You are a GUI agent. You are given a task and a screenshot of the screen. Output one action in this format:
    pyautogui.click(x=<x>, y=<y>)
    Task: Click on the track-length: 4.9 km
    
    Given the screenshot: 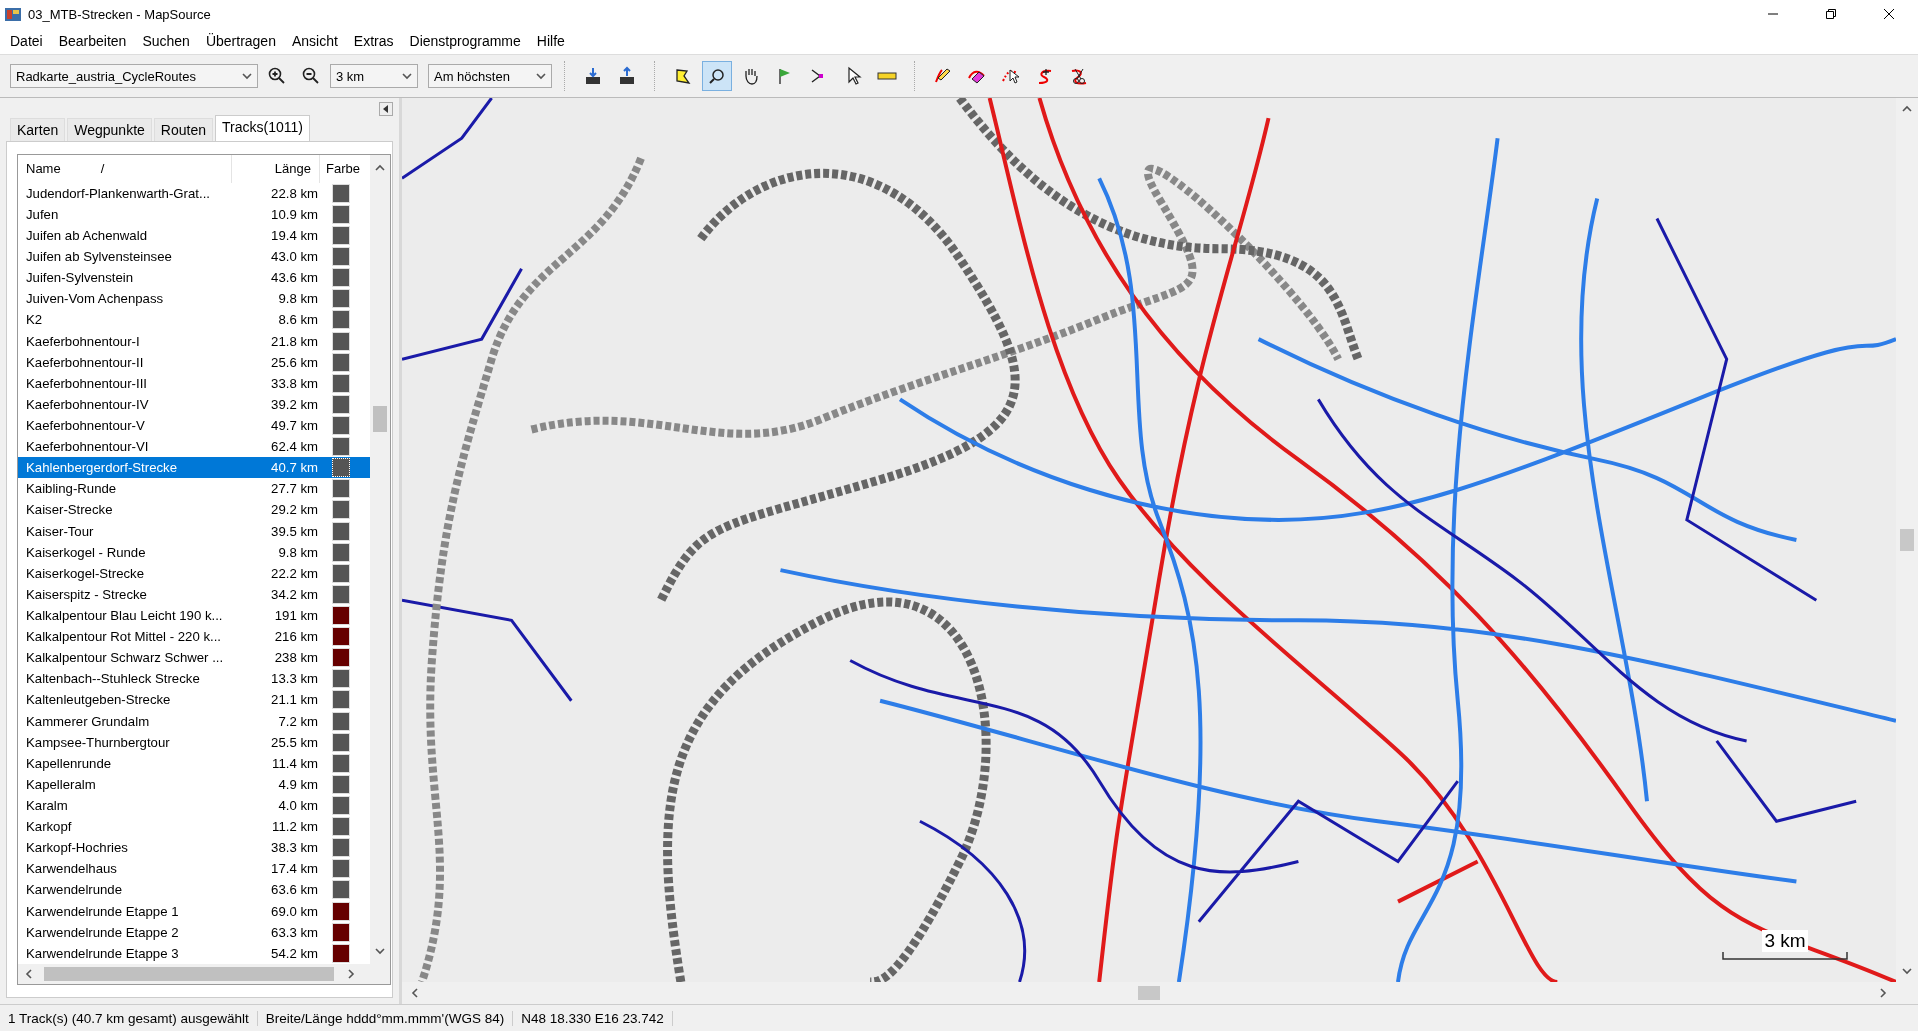 What is the action you would take?
    pyautogui.click(x=298, y=784)
    